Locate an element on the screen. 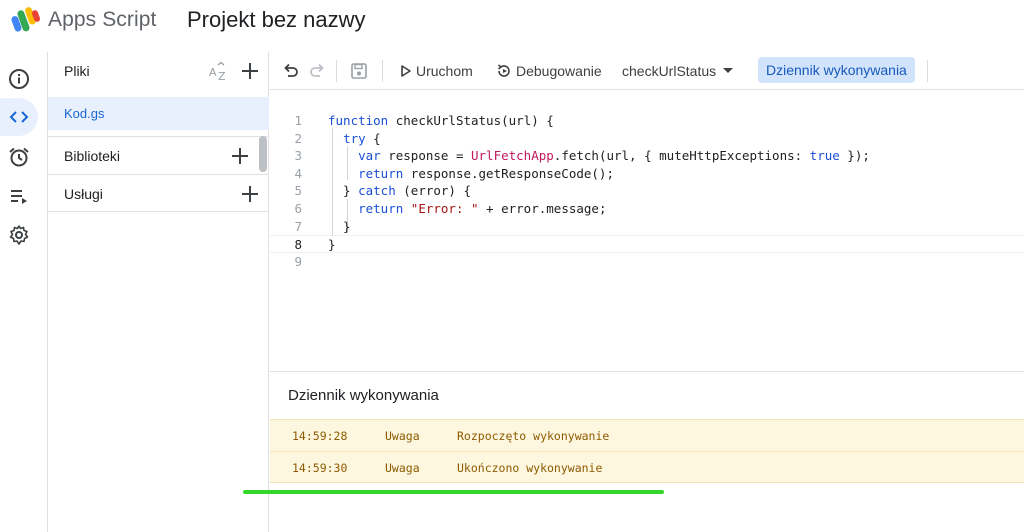 This screenshot has height=532, width=1024. function-select: checkUrlStatus is located at coordinates (678, 71).